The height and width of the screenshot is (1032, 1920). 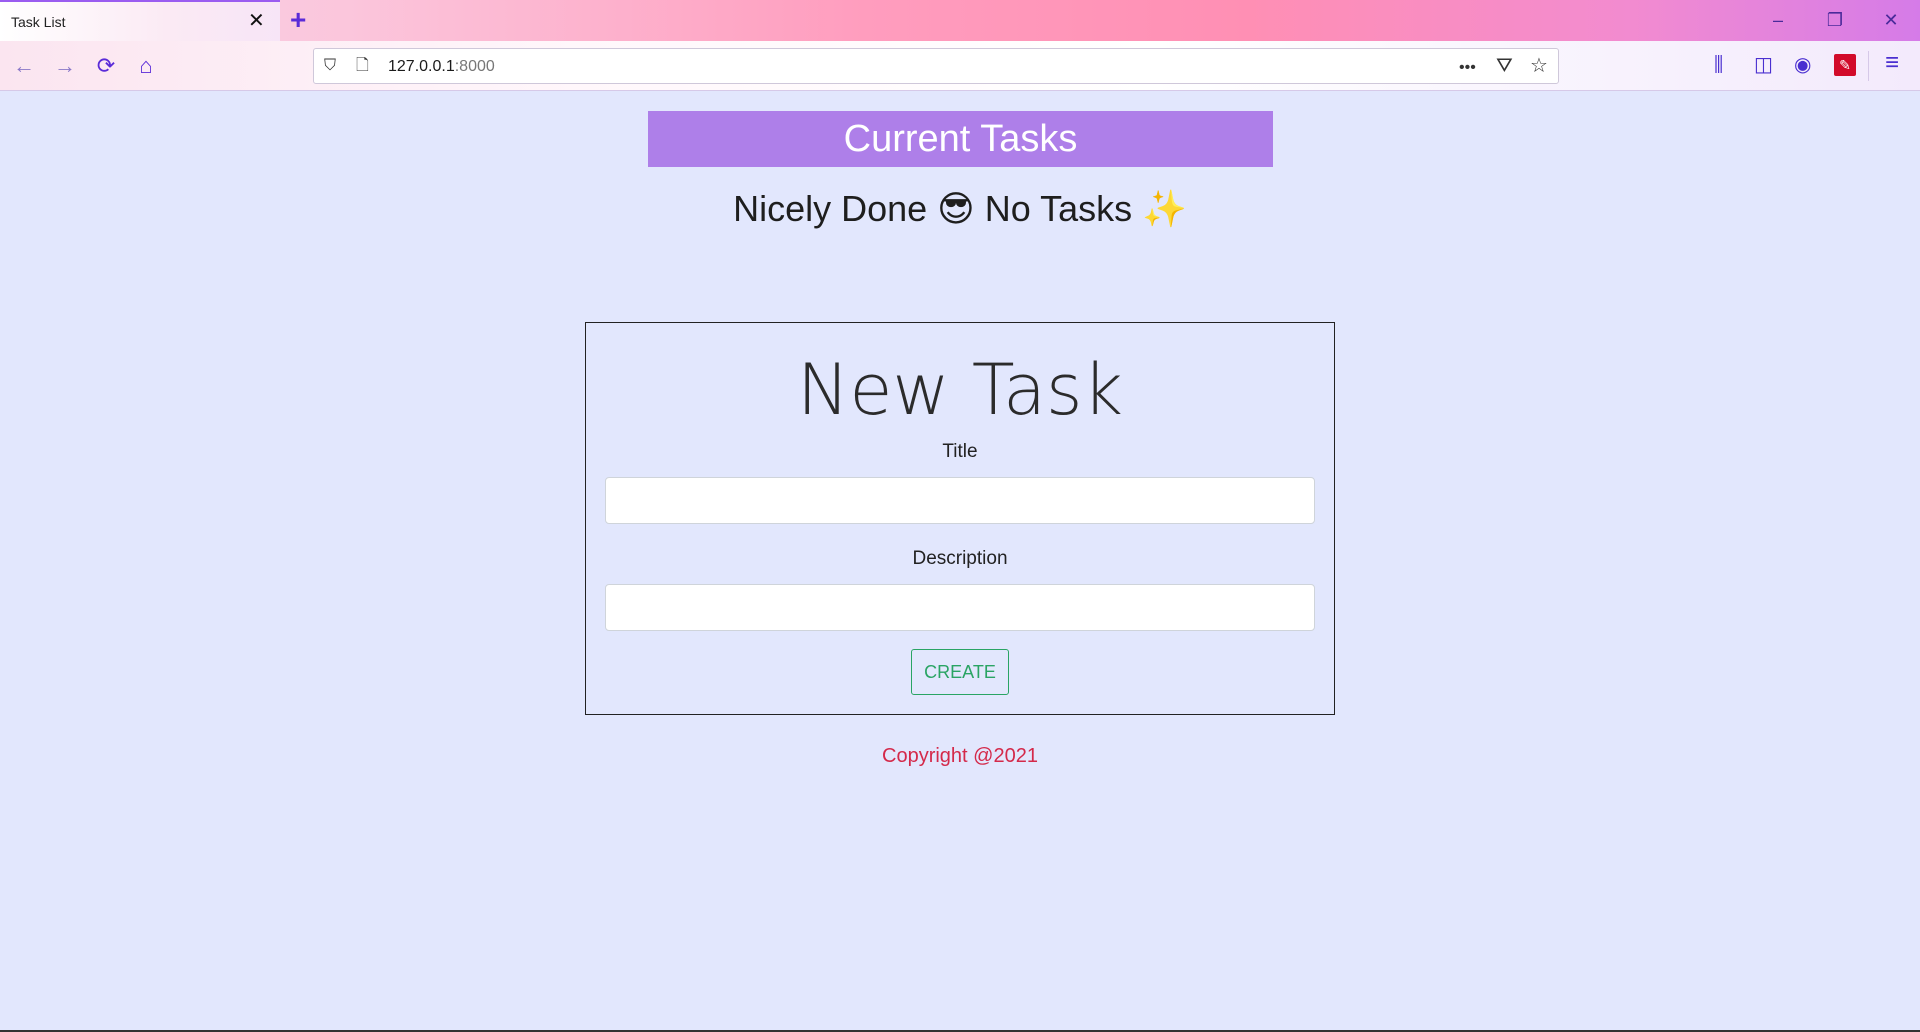 What do you see at coordinates (24, 66) in the screenshot?
I see `back-icon: ←` at bounding box center [24, 66].